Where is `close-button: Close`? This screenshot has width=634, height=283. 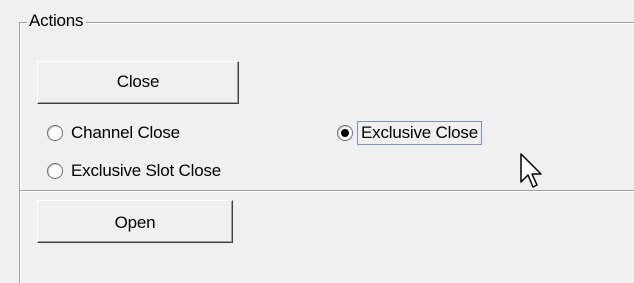
close-button: Close is located at coordinates (138, 82).